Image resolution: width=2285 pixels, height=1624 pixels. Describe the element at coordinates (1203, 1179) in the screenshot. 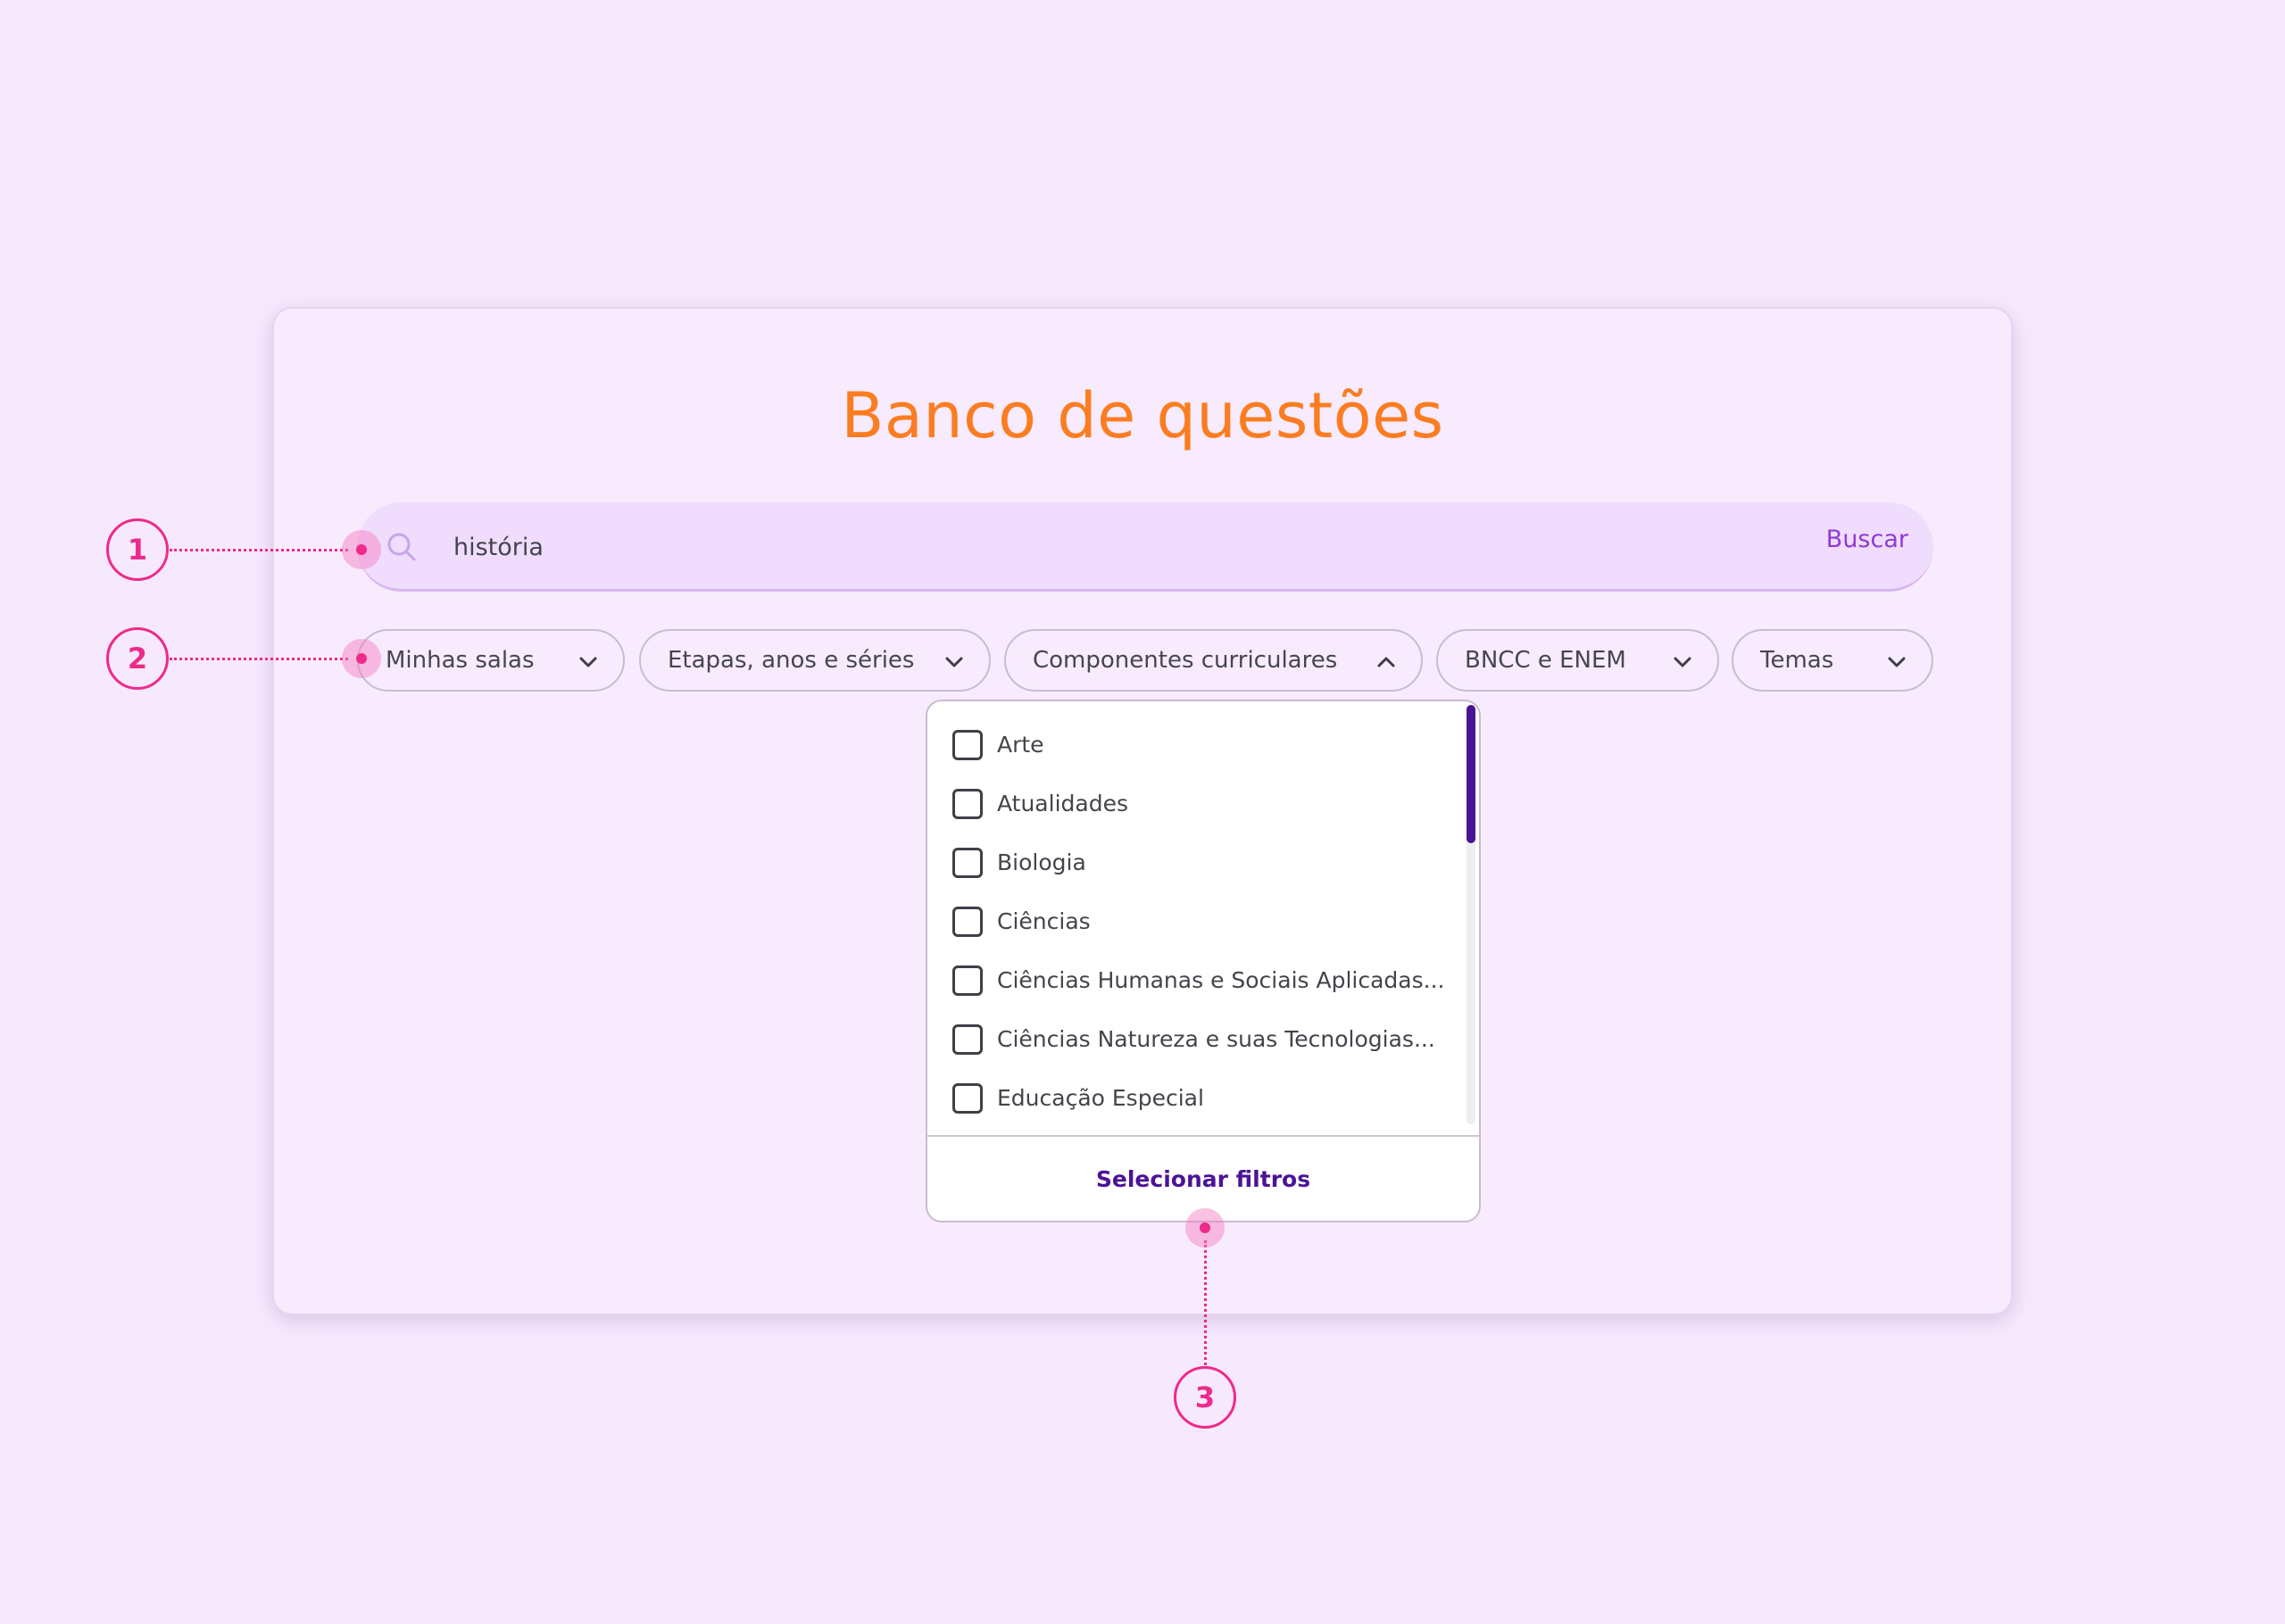

I see `select-filters-button: Selecionar filtros` at that location.